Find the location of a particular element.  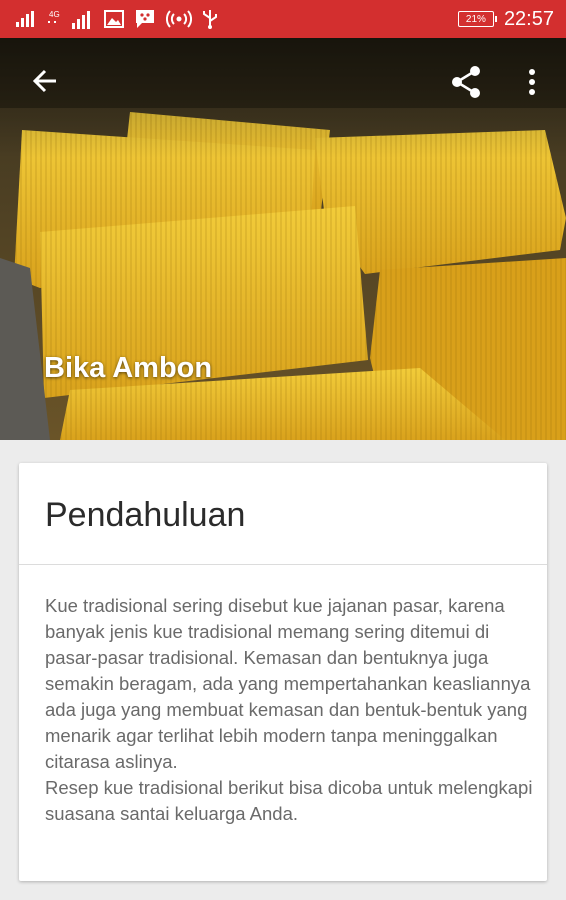

card-divider is located at coordinates (283, 564).